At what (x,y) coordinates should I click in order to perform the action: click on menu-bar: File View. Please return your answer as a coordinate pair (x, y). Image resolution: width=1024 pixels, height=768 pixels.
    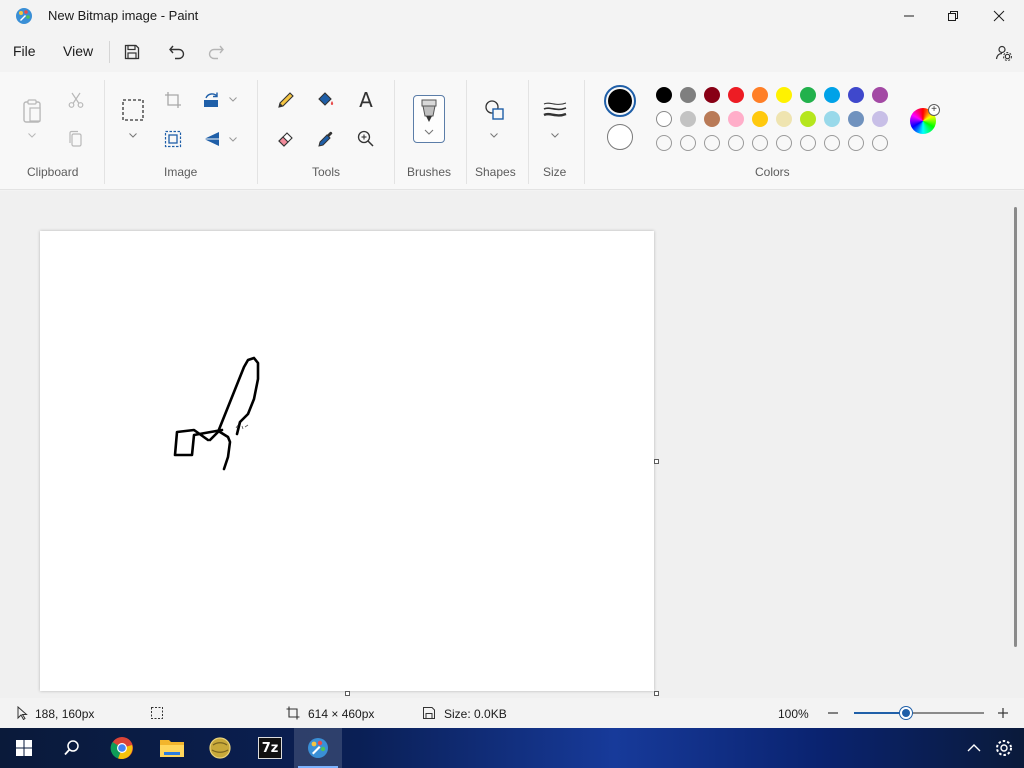
    Looking at the image, I should click on (512, 52).